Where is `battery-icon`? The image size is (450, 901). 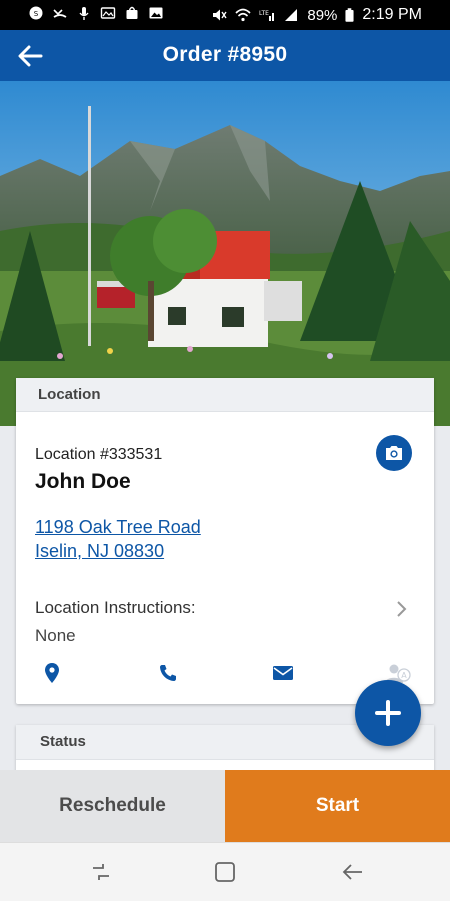
battery-icon is located at coordinates (349, 15).